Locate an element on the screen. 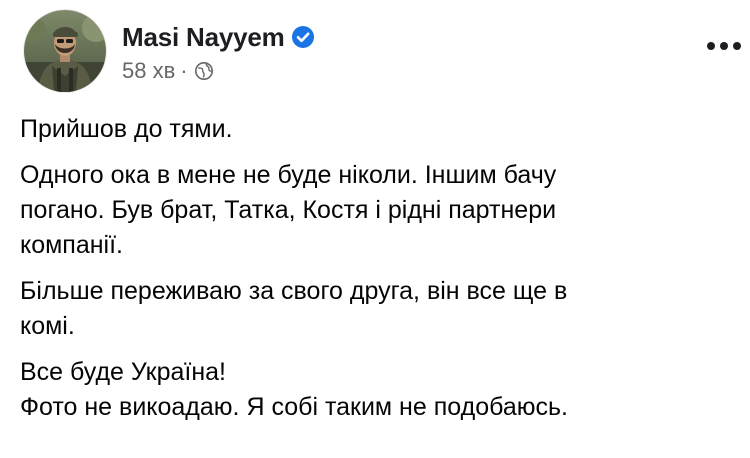 The height and width of the screenshot is (458, 750). post-timestamp: 58 хв is located at coordinates (148, 71).